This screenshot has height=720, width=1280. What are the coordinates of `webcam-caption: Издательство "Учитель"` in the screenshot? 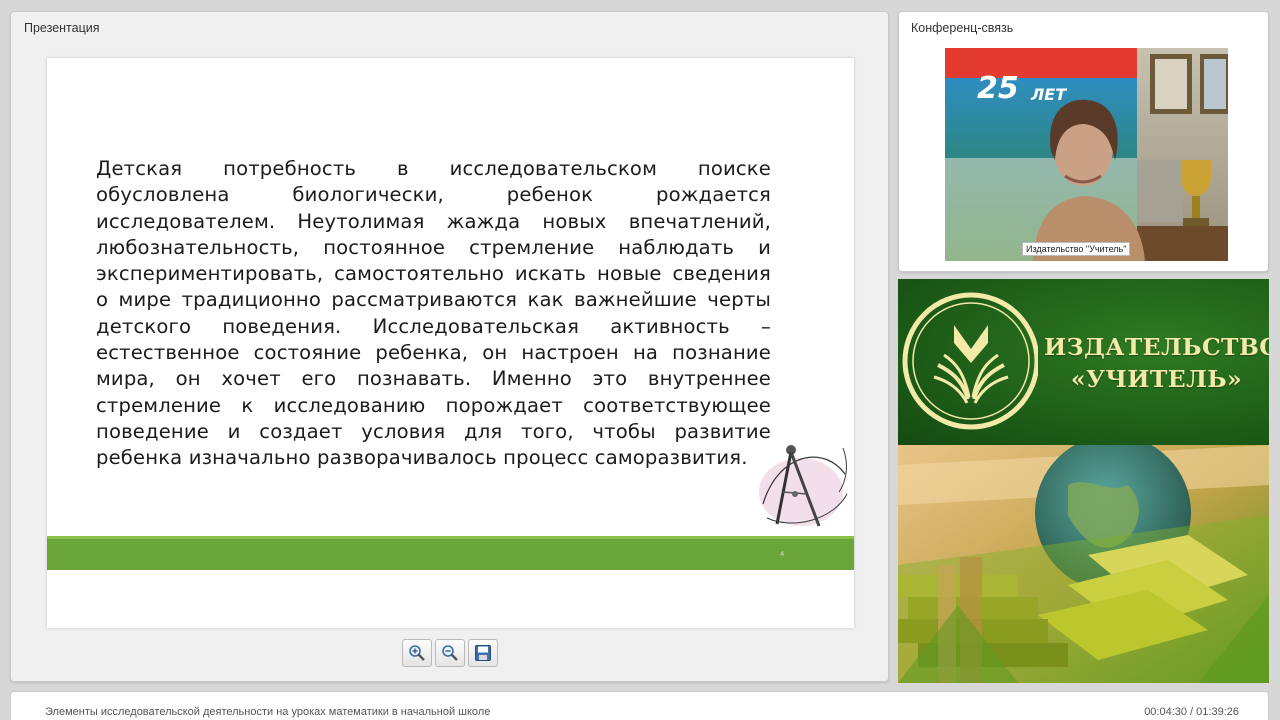 It's located at (1076, 249).